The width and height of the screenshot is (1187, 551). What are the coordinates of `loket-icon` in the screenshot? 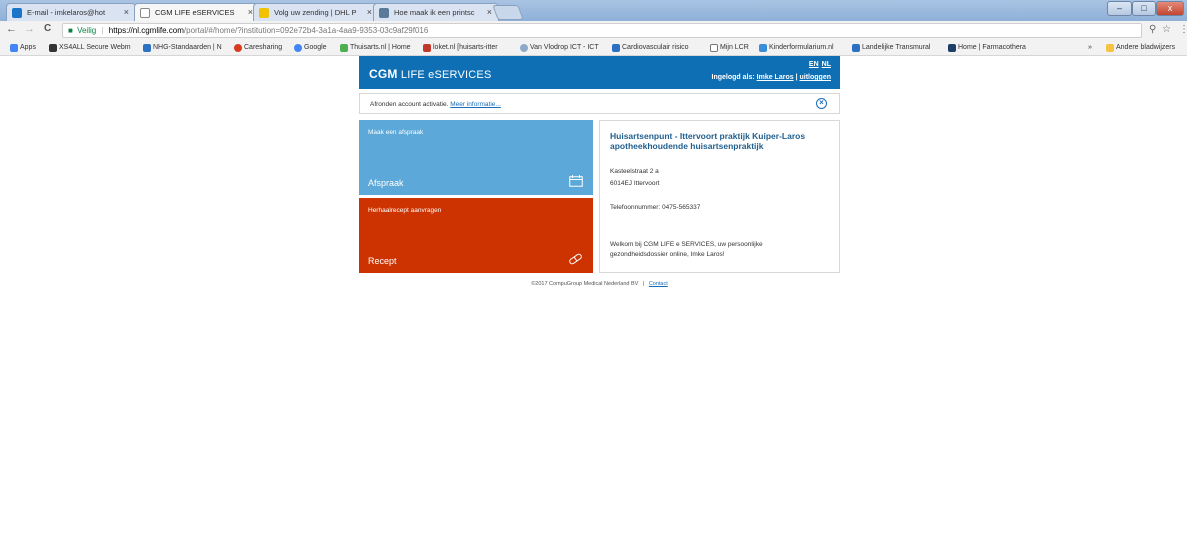 It's located at (427, 48).